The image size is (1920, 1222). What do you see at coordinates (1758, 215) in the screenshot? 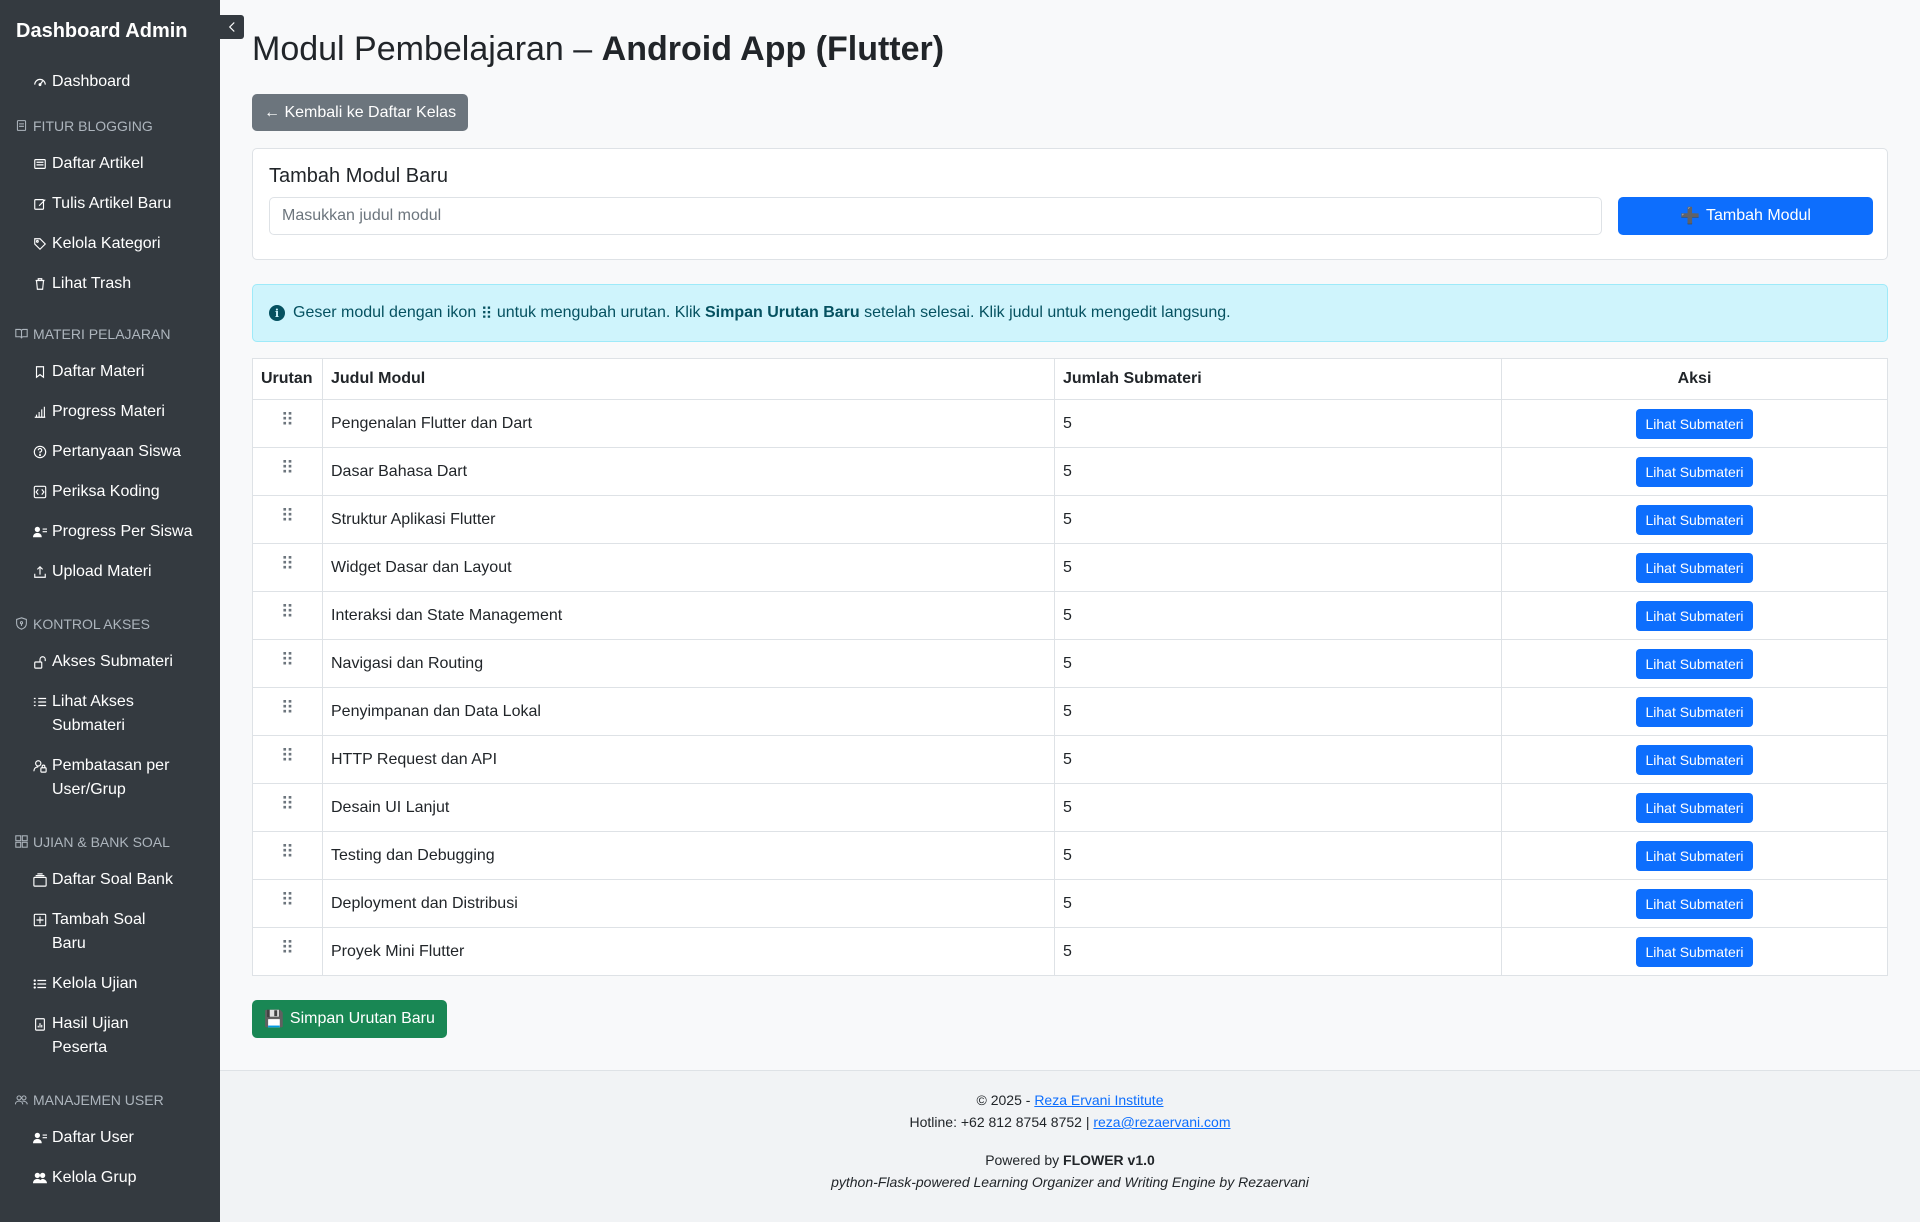
I see `add-module-button-label: Tambah Modul` at bounding box center [1758, 215].